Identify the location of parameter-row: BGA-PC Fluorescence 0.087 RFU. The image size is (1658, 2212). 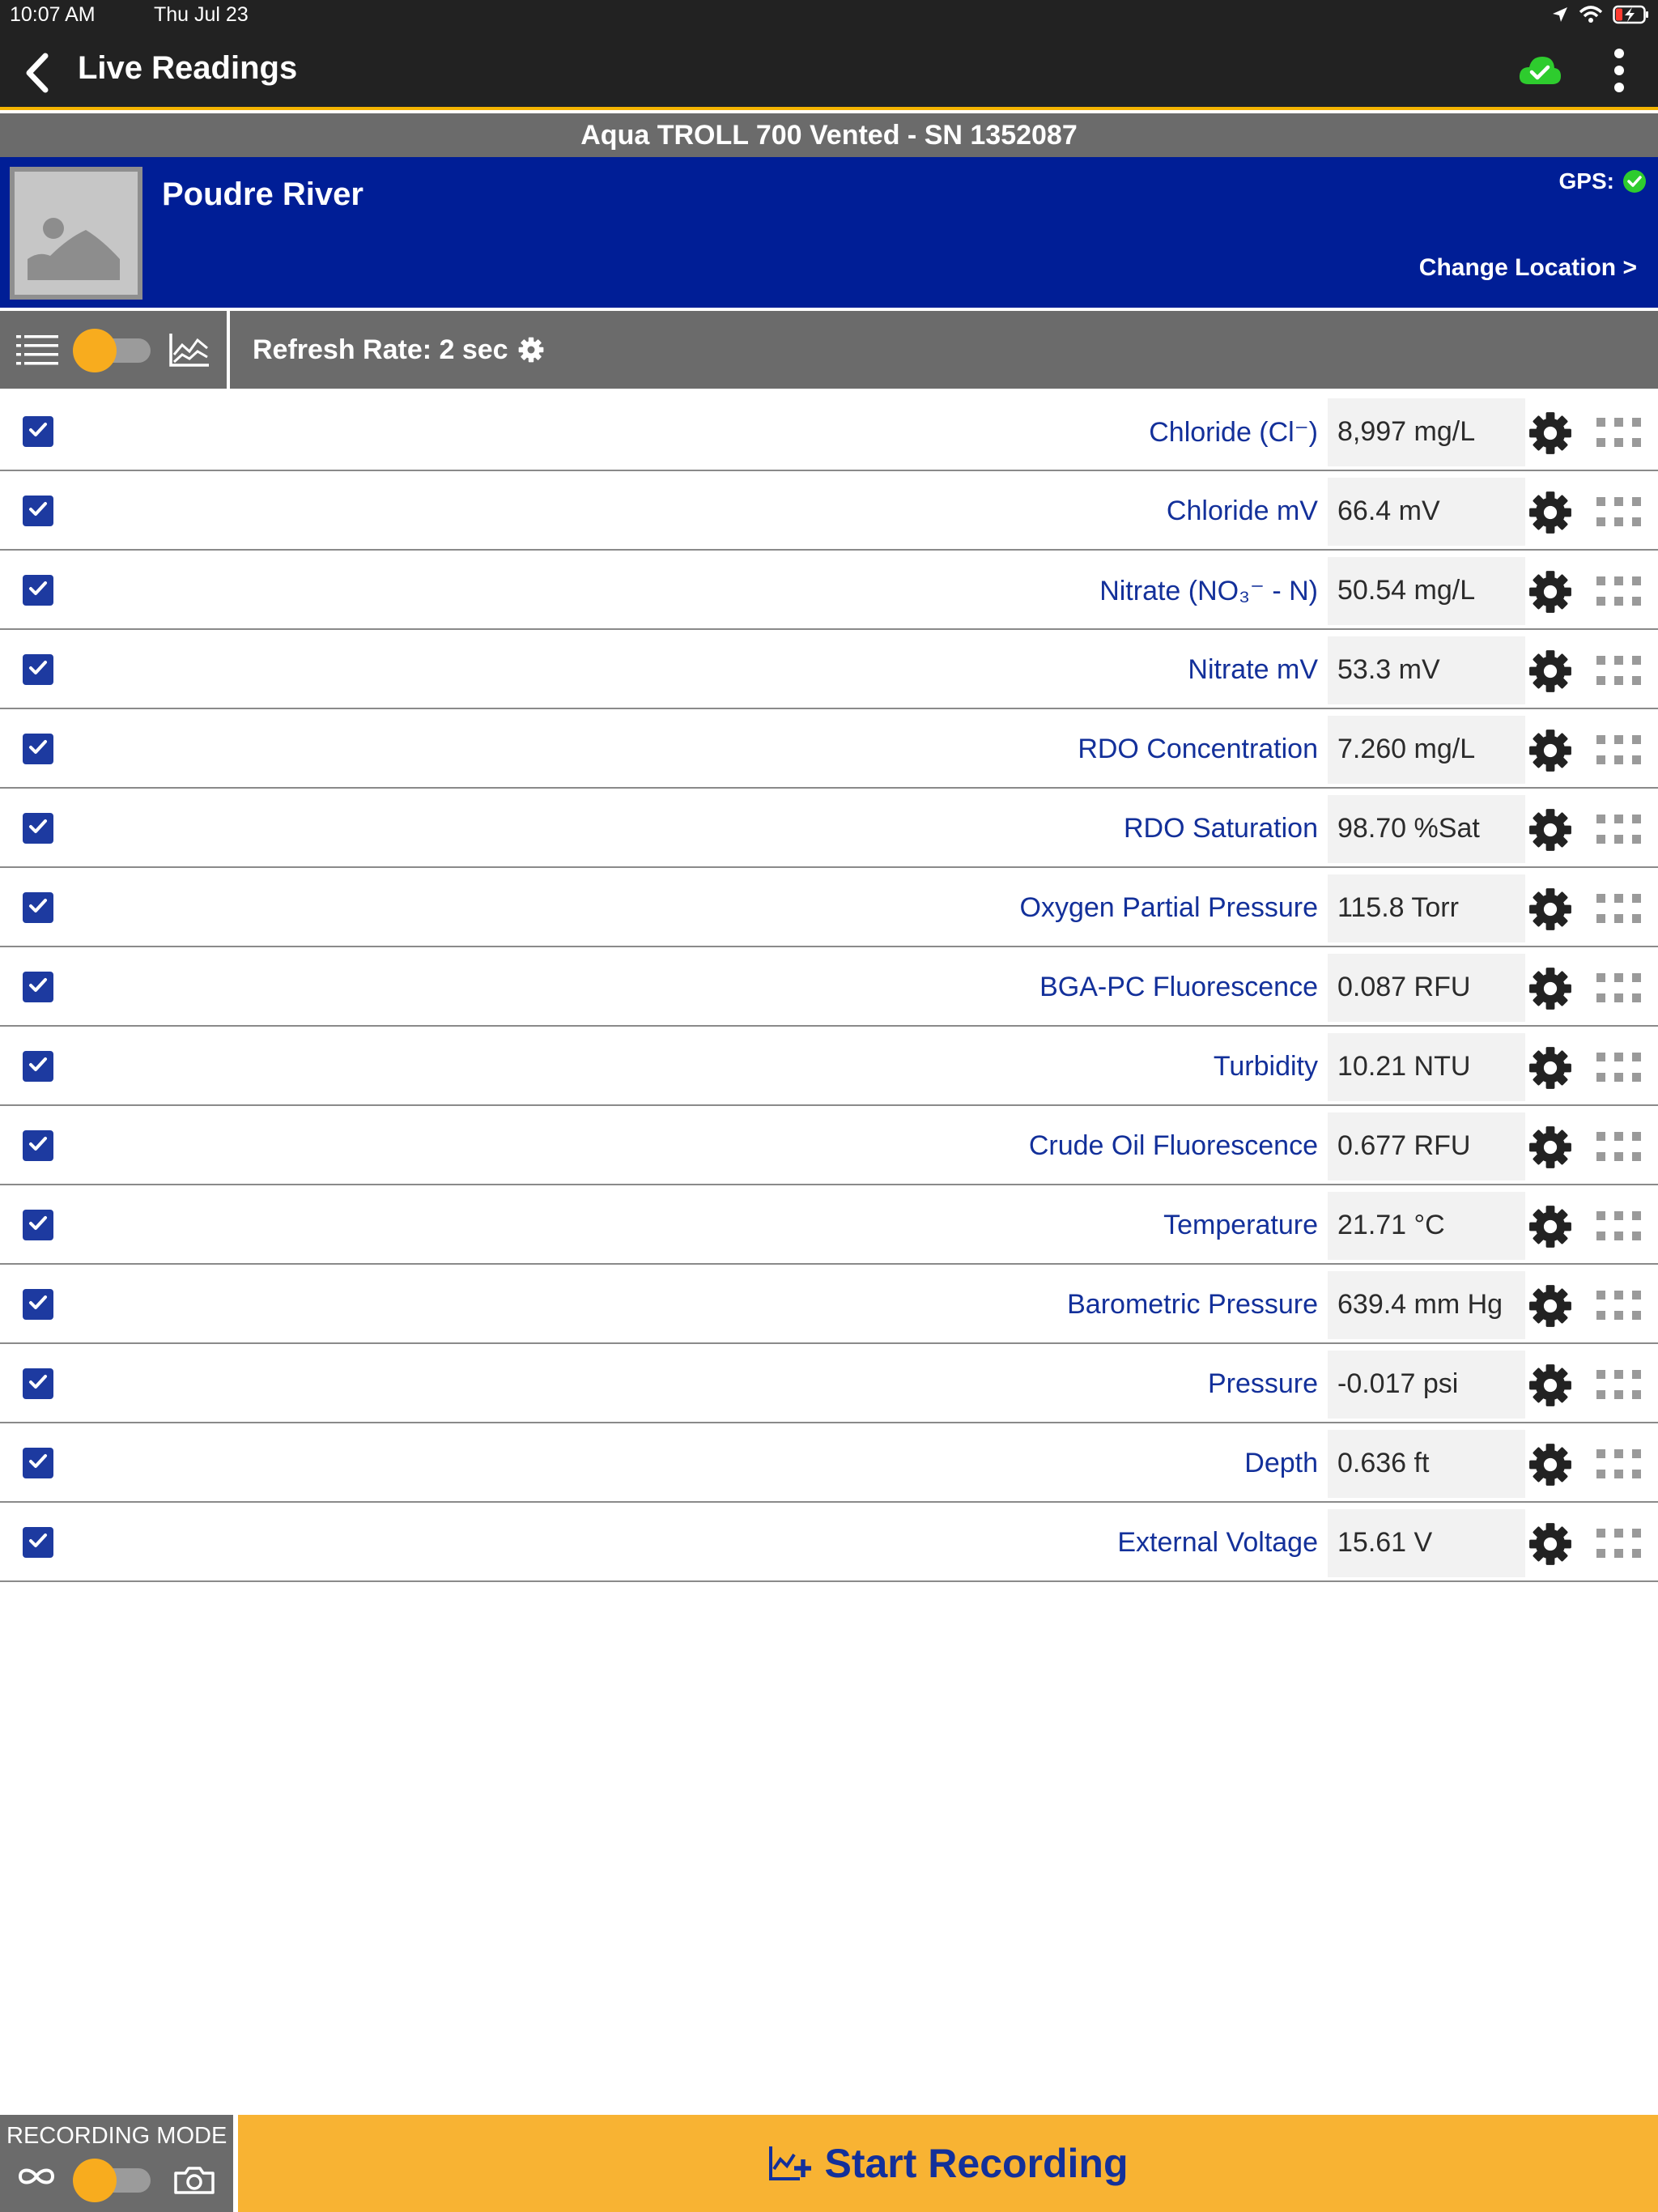
(829, 987).